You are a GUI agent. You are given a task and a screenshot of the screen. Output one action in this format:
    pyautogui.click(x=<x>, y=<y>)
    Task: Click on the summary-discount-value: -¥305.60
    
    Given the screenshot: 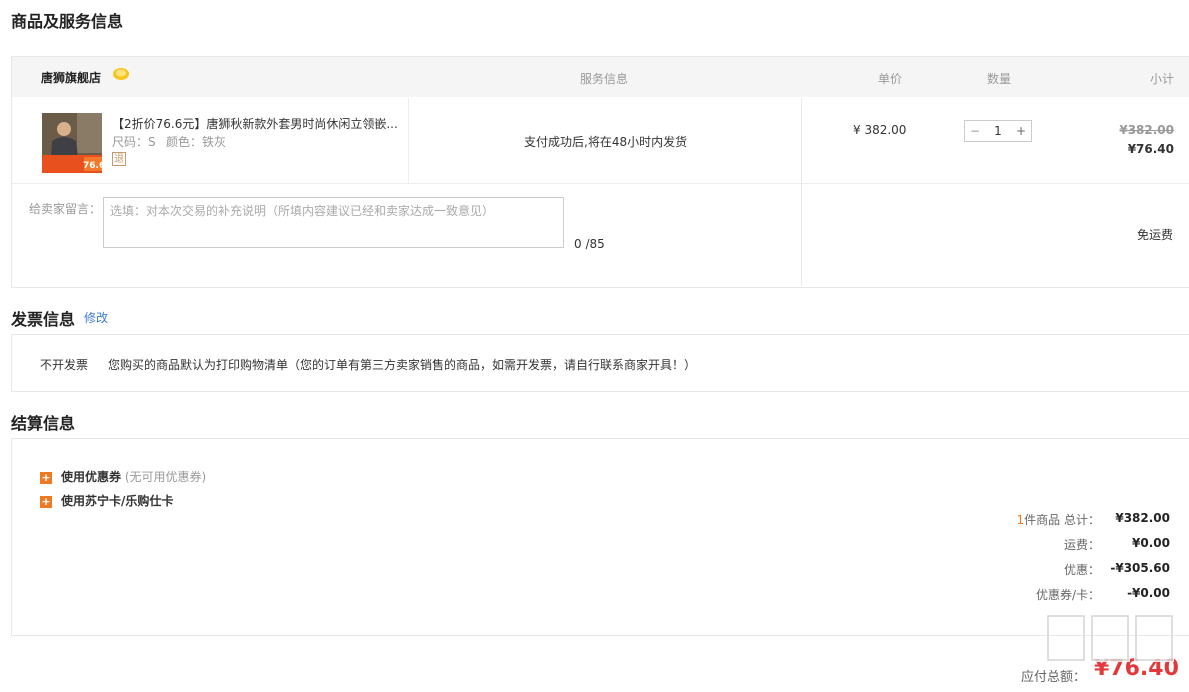 What is the action you would take?
    pyautogui.click(x=1140, y=568)
    